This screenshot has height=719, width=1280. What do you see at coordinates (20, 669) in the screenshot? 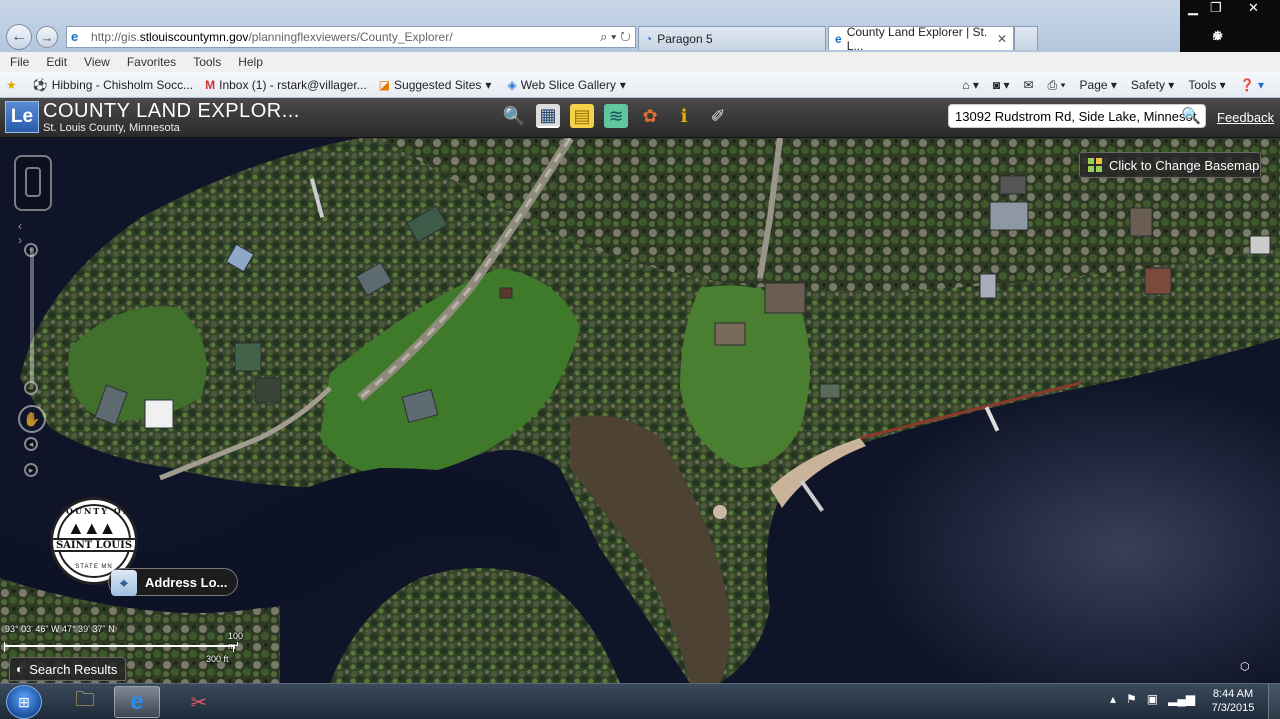
I see `search-results-icon: ◐` at bounding box center [20, 669].